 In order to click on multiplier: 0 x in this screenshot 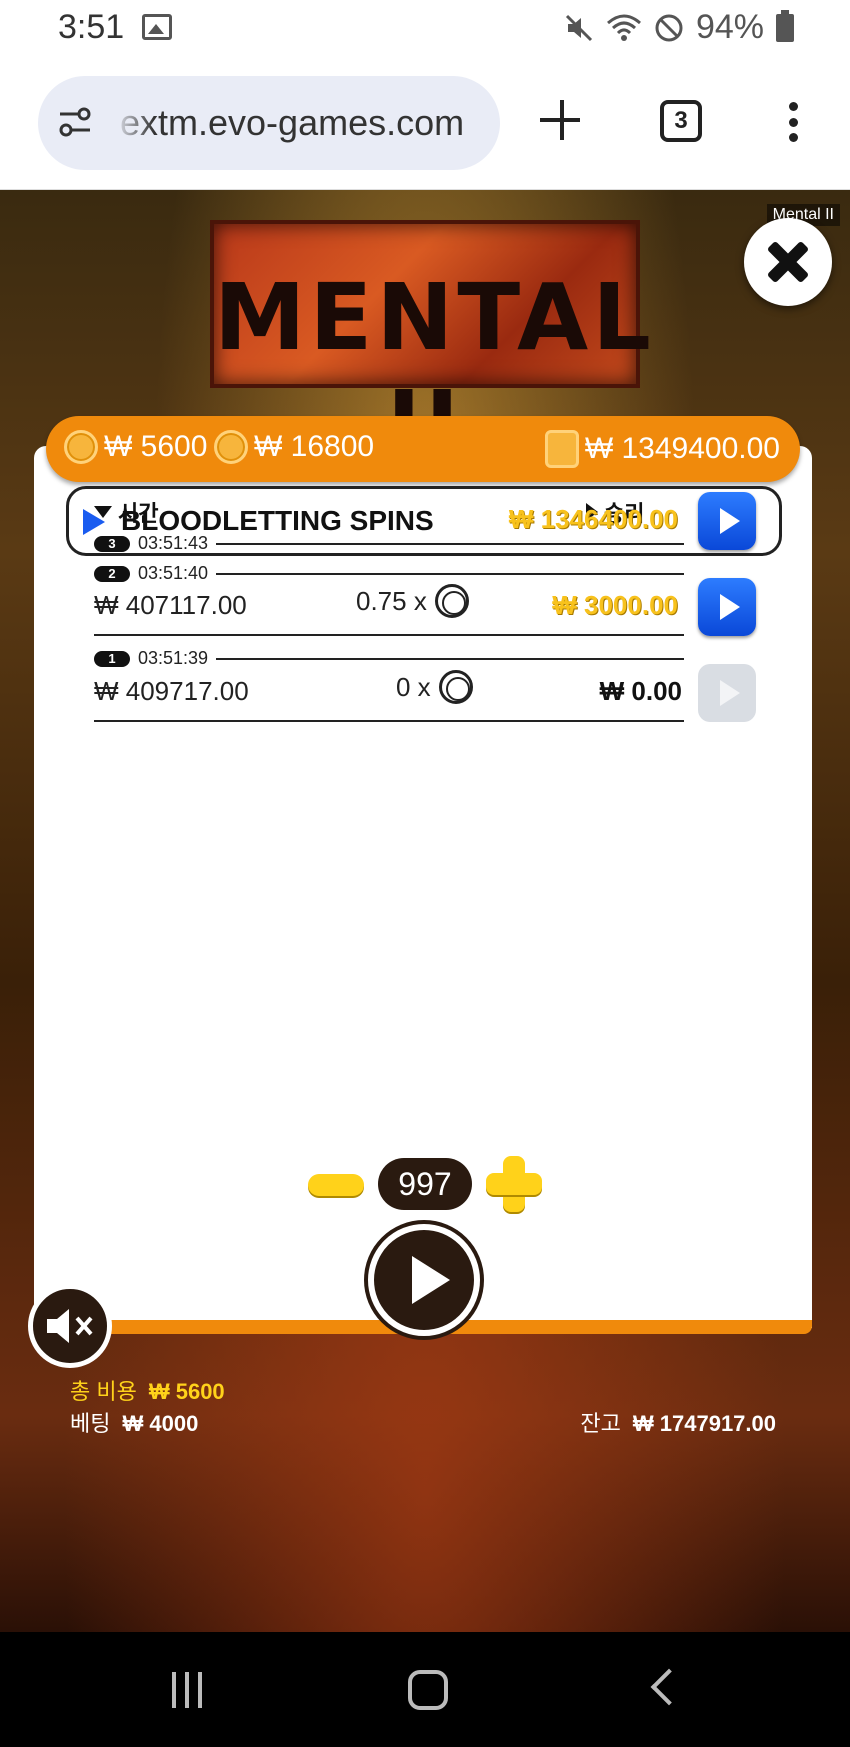, I will do `click(434, 687)`.